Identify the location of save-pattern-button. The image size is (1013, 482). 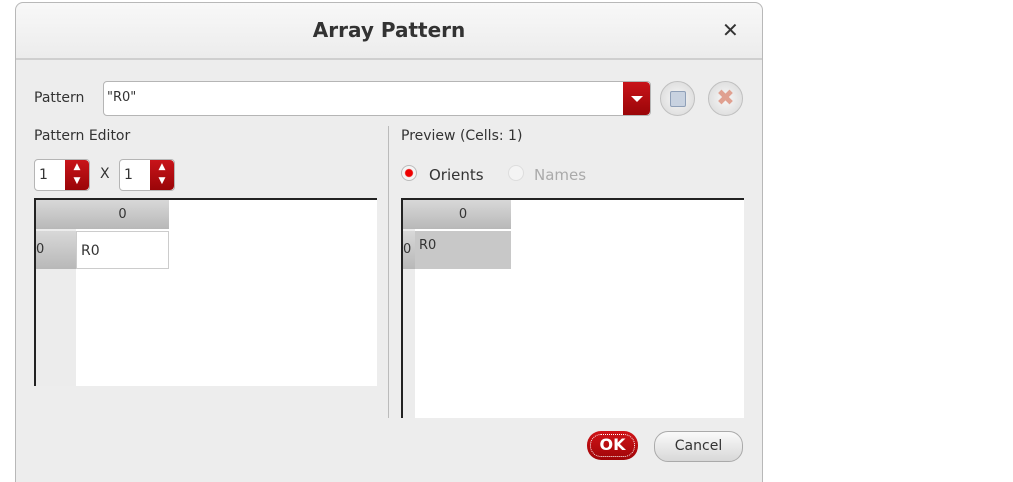
(677, 98).